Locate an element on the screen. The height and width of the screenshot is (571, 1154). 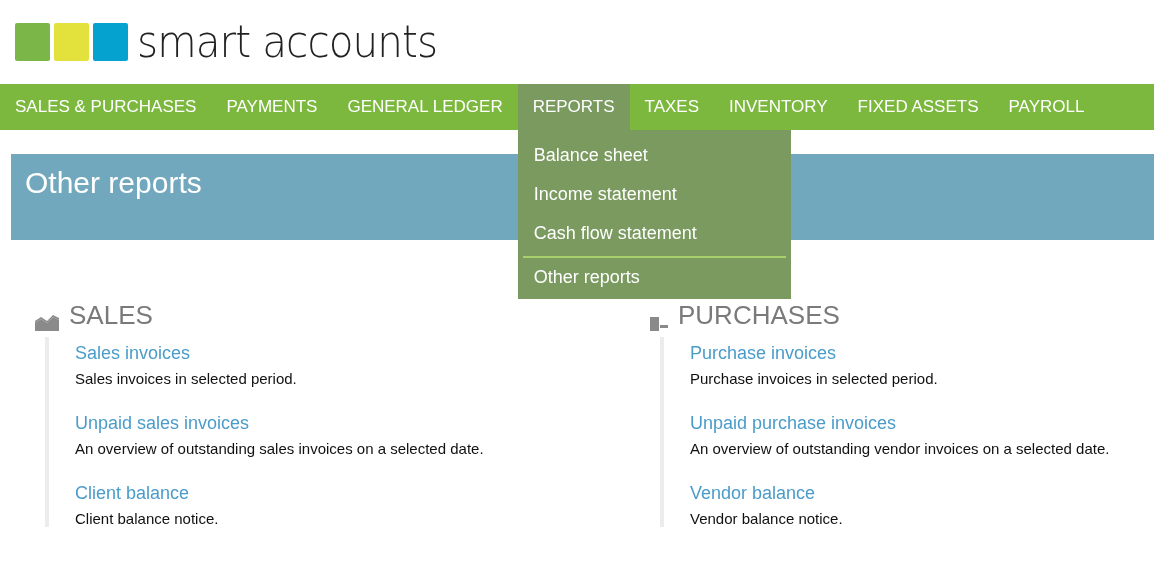
report-link: Unpaid sales invoices is located at coordinates (162, 423).